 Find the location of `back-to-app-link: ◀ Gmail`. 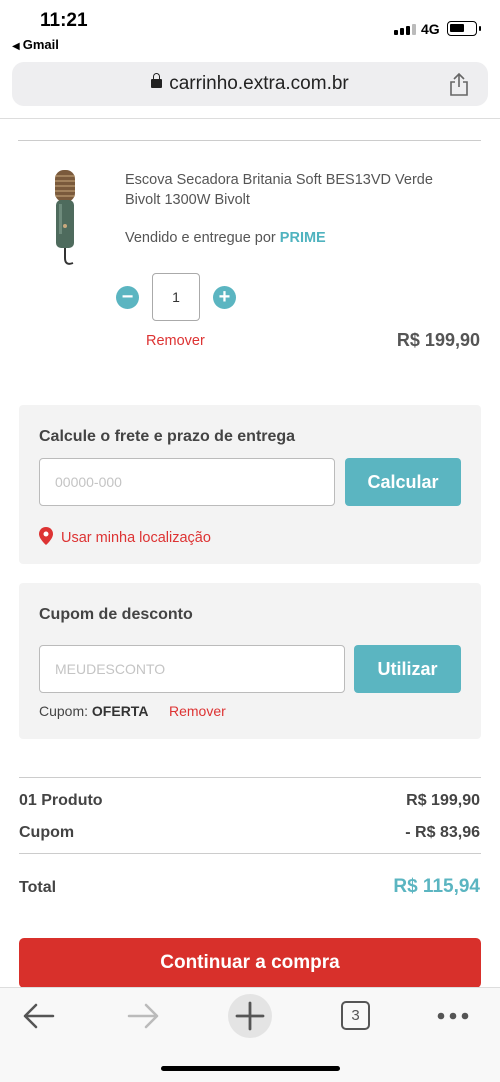

back-to-app-link: ◀ Gmail is located at coordinates (35, 44).